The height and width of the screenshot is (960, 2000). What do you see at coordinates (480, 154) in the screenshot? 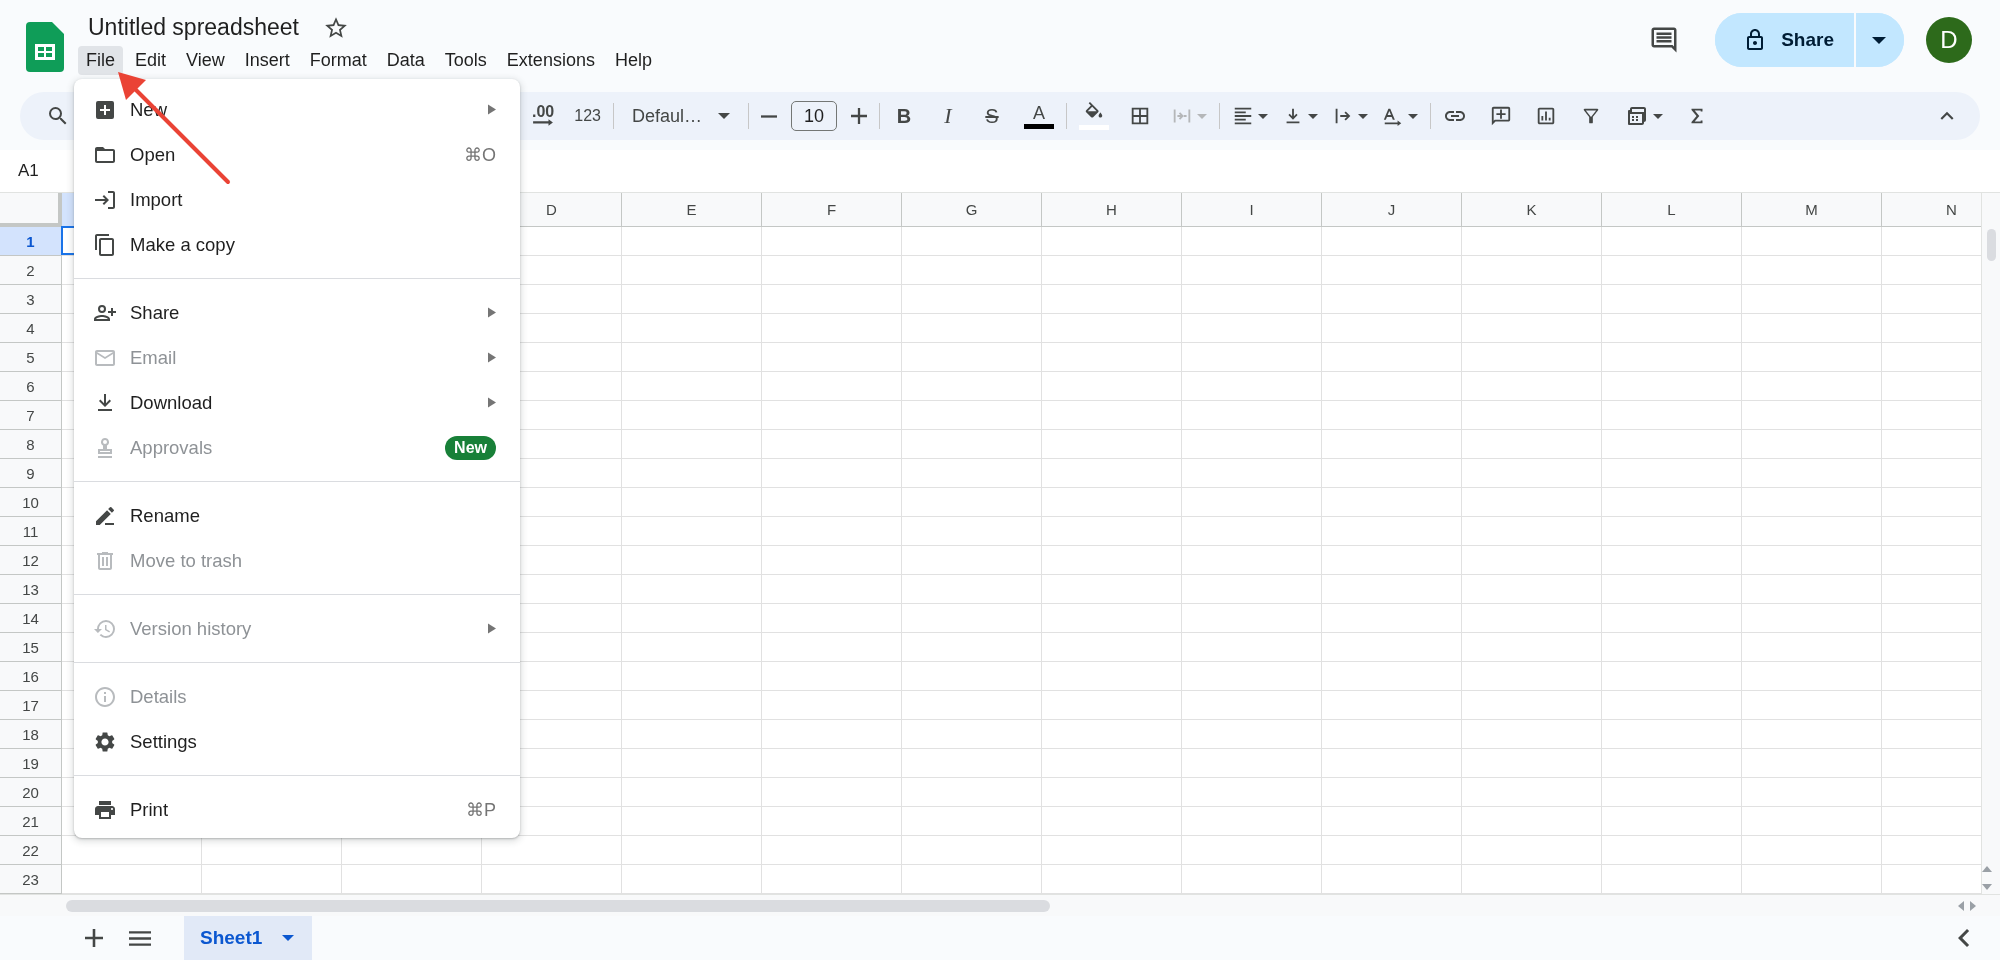
I see `shortcut-label: ⌘O` at bounding box center [480, 154].